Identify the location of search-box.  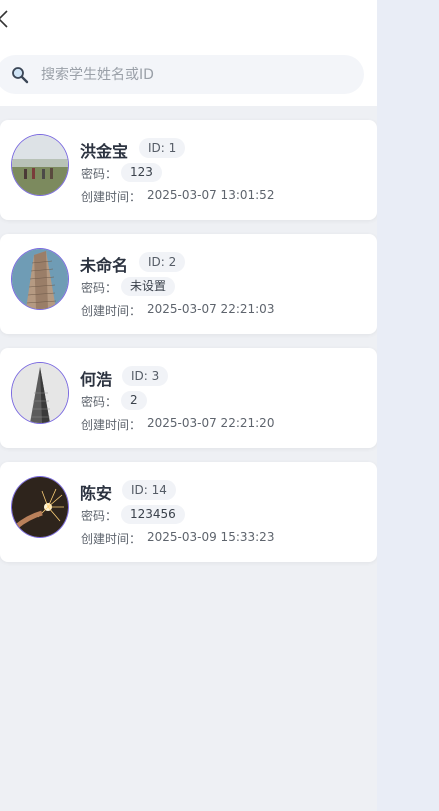
(182, 74).